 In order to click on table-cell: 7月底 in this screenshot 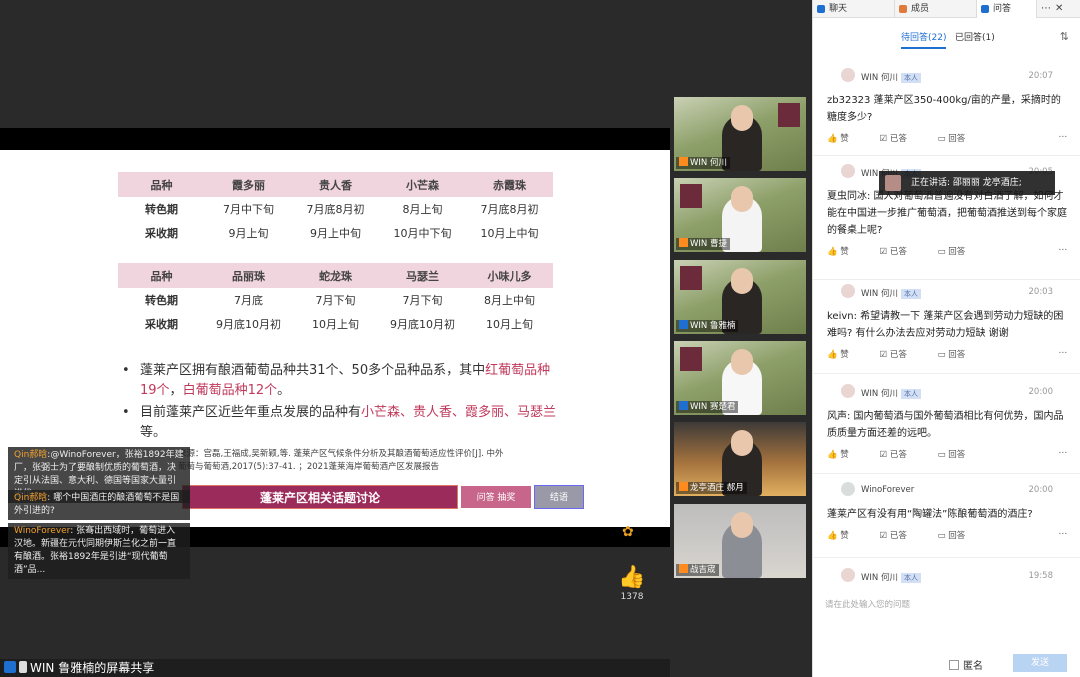, I will do `click(248, 300)`.